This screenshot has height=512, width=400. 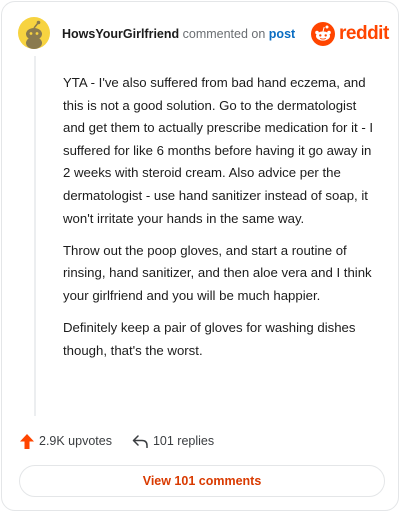 I want to click on post-link: post, so click(x=282, y=34).